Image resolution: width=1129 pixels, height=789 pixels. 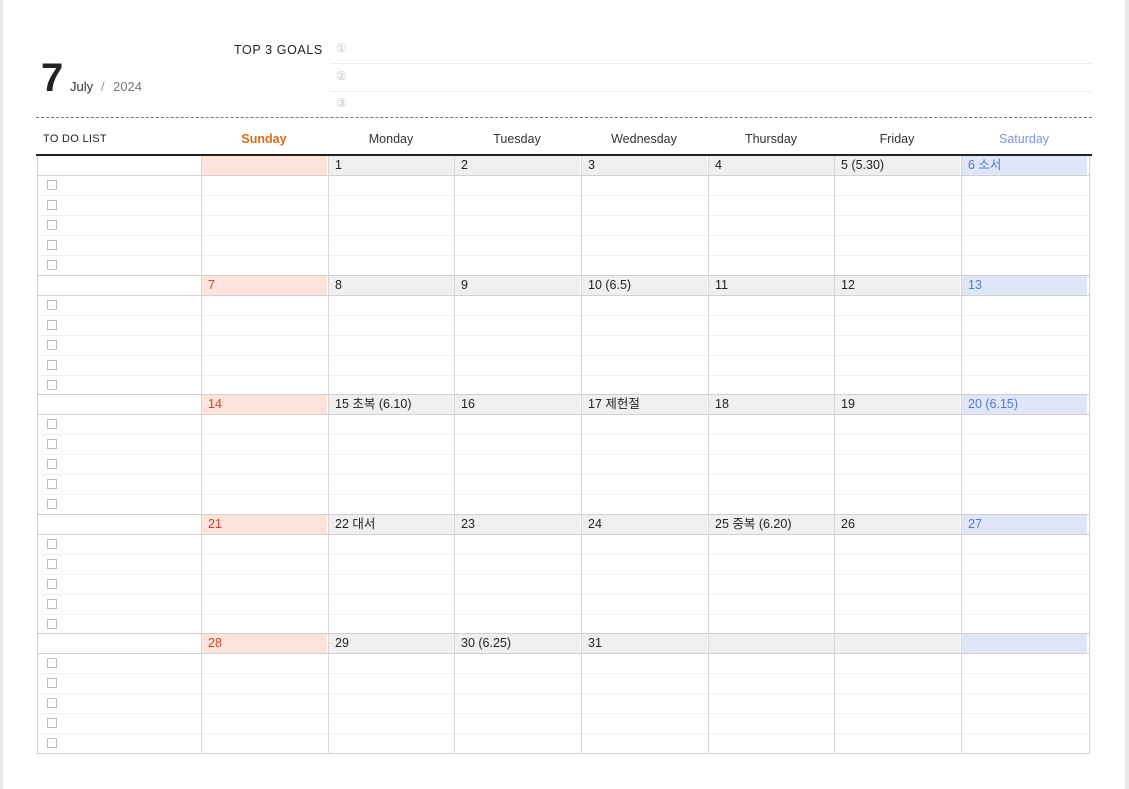 I want to click on date-cell-tuesday: 23, so click(x=517, y=524).